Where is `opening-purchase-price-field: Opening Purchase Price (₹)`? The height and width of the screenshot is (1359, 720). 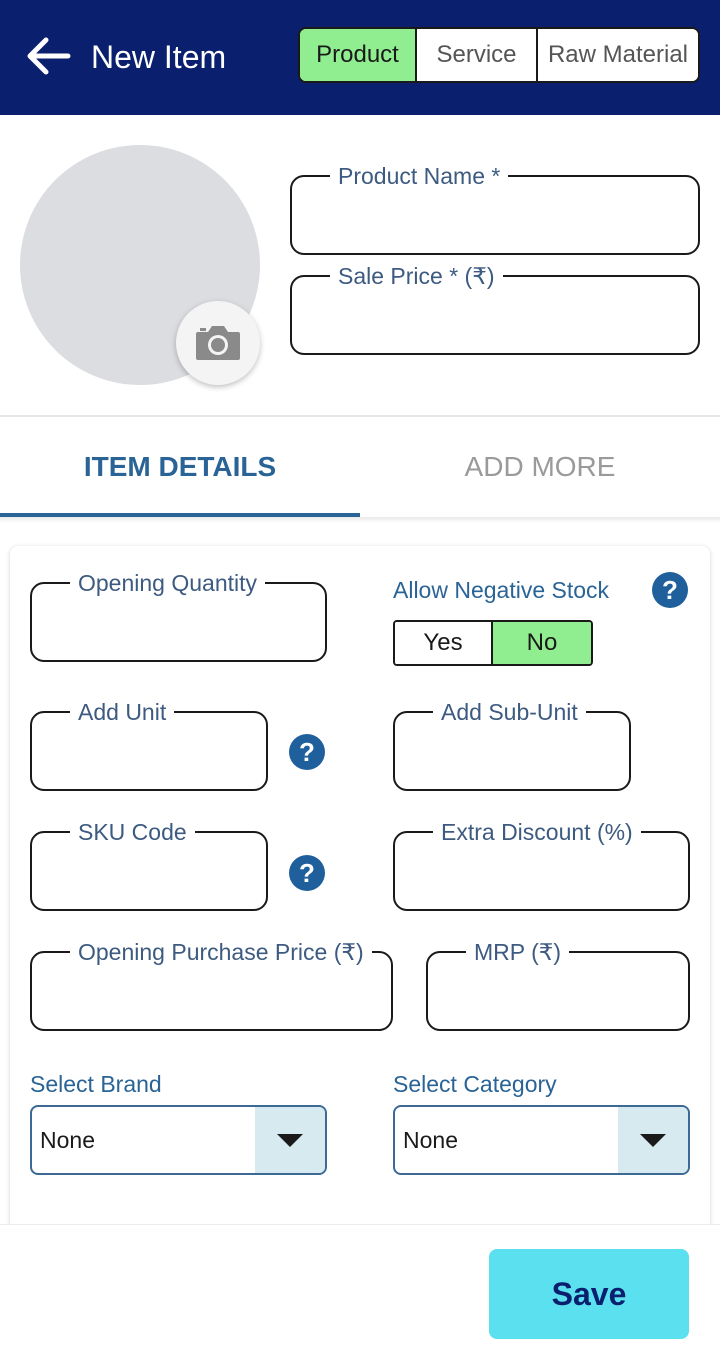
opening-purchase-price-field: Opening Purchase Price (₹) is located at coordinates (211, 984).